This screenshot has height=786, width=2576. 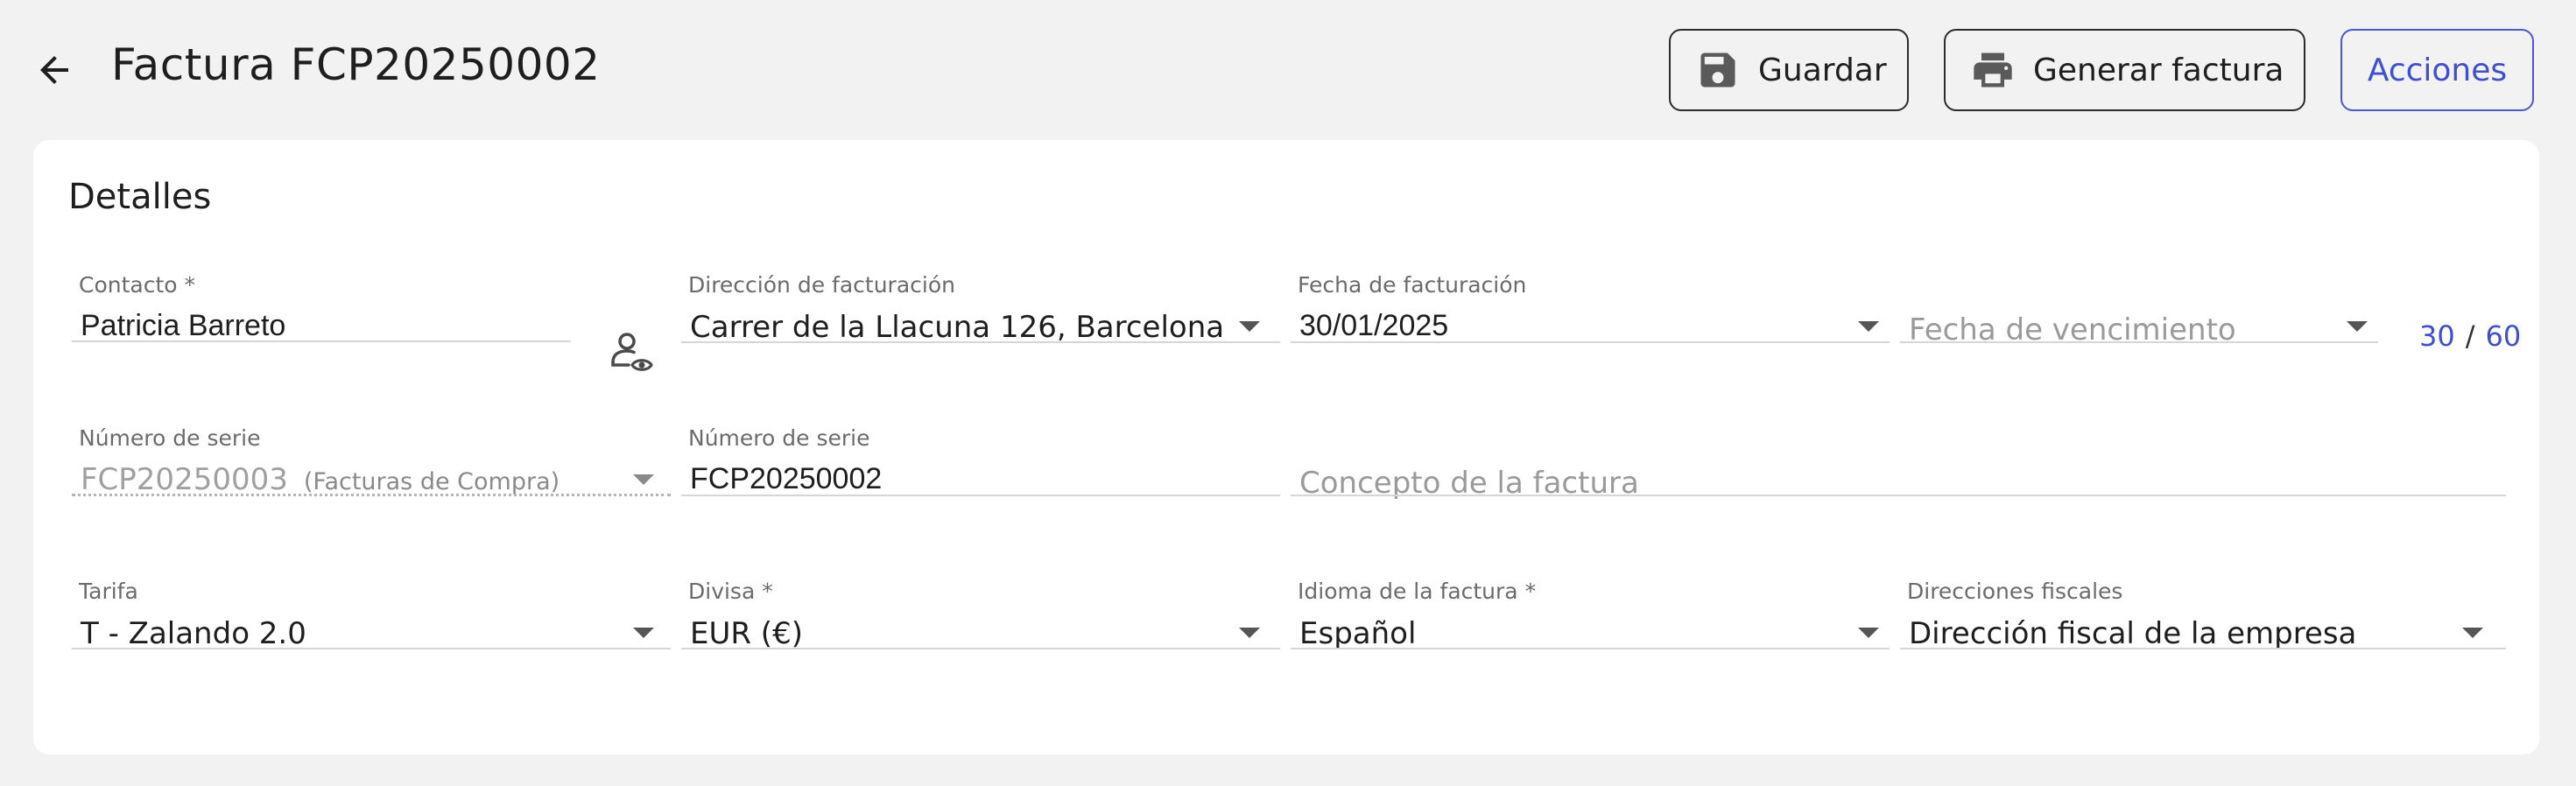 I want to click on currency-select: Divisa * EUR (€), so click(x=980, y=615).